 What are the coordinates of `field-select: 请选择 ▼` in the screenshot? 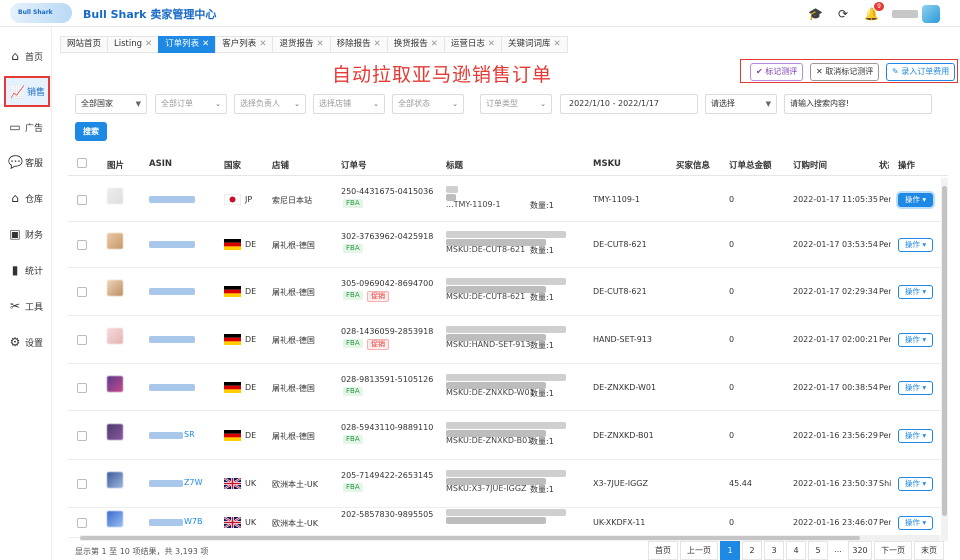 It's located at (741, 104).